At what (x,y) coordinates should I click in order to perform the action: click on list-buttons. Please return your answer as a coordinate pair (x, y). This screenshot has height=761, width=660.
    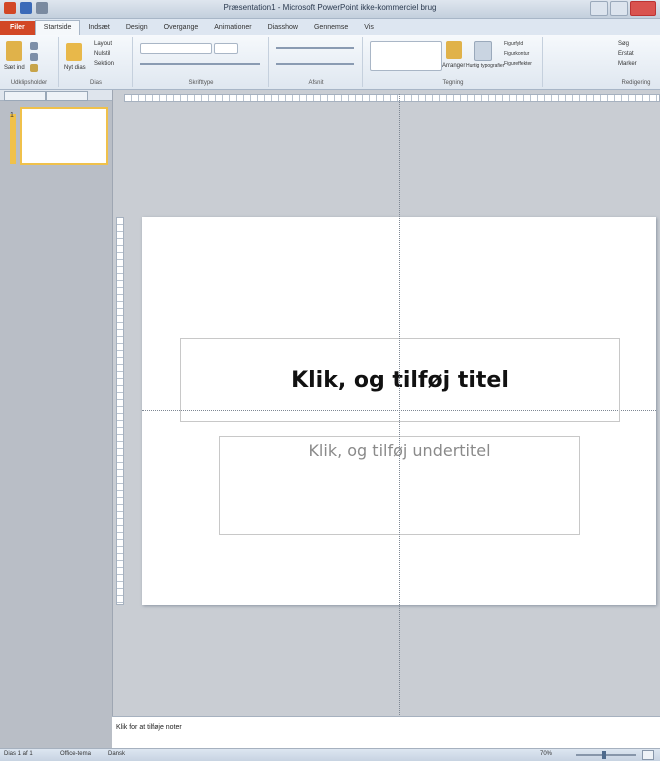
    Looking at the image, I should click on (315, 48).